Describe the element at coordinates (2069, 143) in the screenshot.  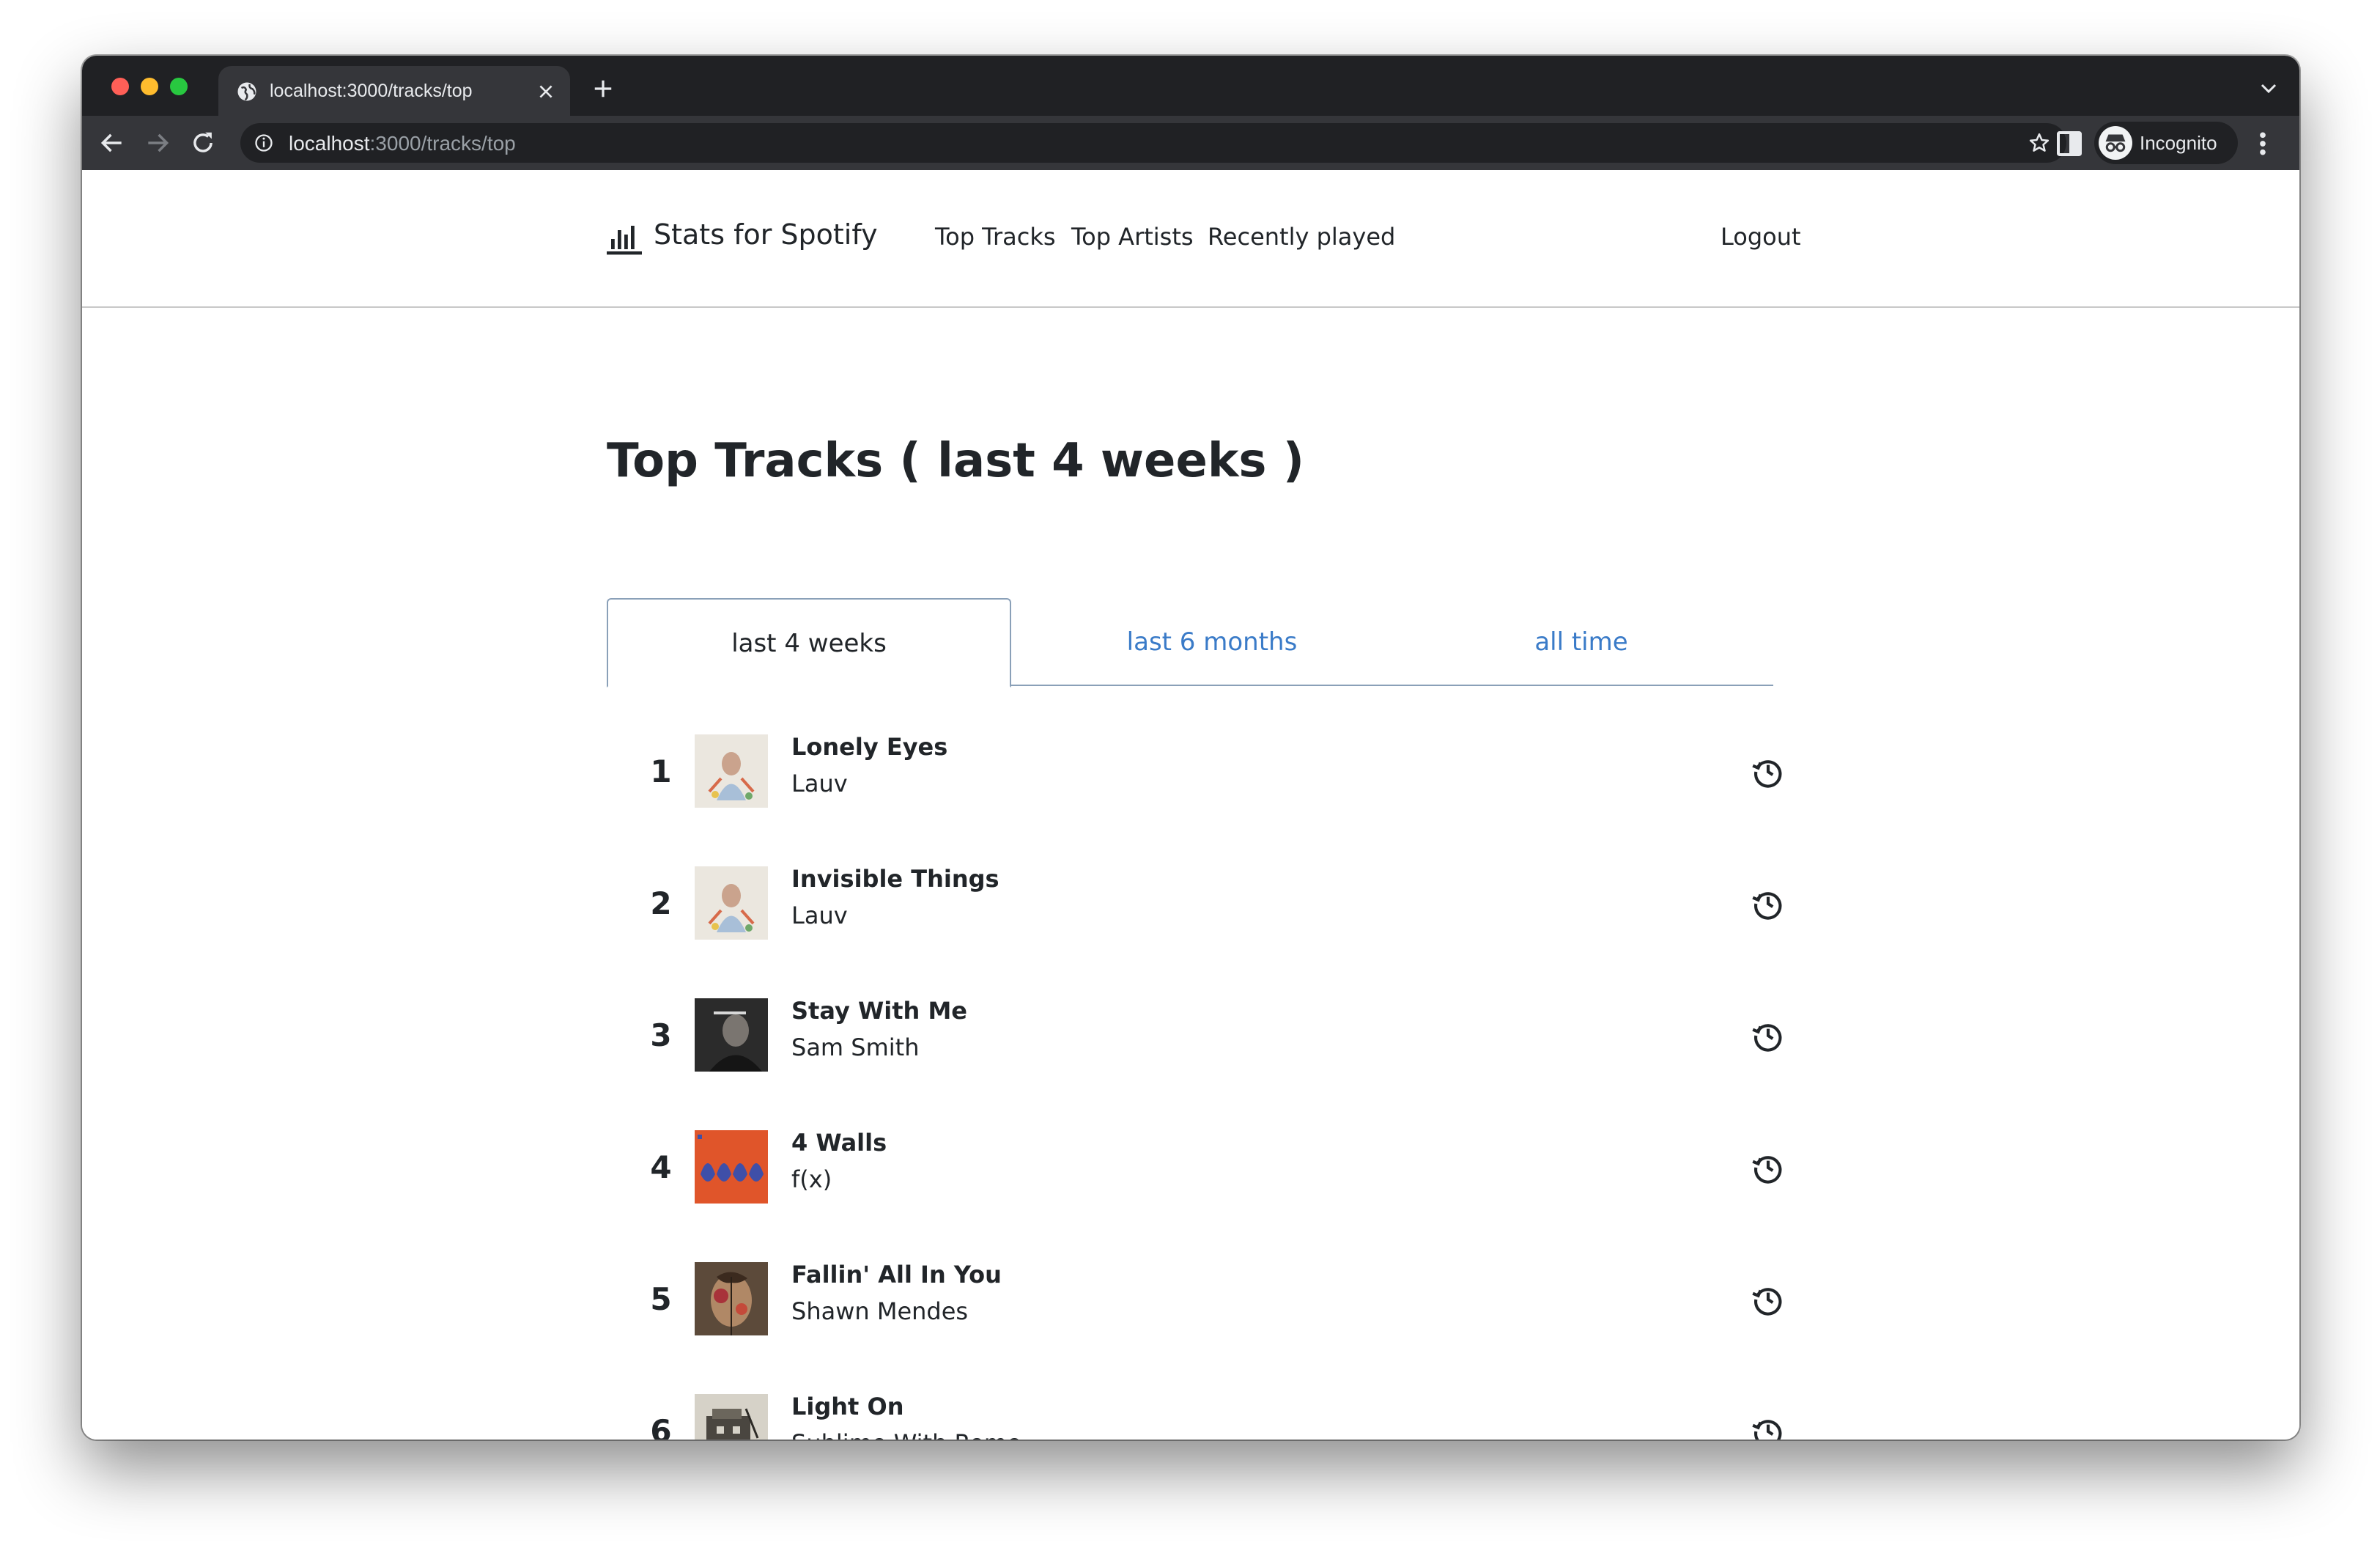
I see `side-panel-icon` at that location.